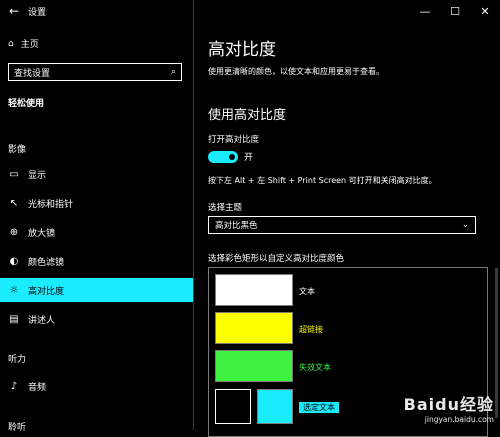  What do you see at coordinates (296, 71) in the screenshot?
I see `page-description: 使用更清晰的颜色，以使文本和应用更易于查看。` at bounding box center [296, 71].